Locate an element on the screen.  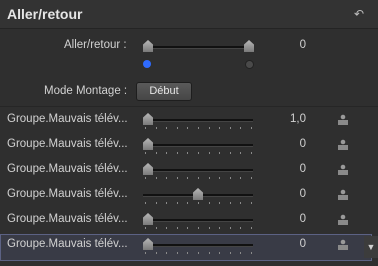
aller-retour-slider is located at coordinates (198, 47).